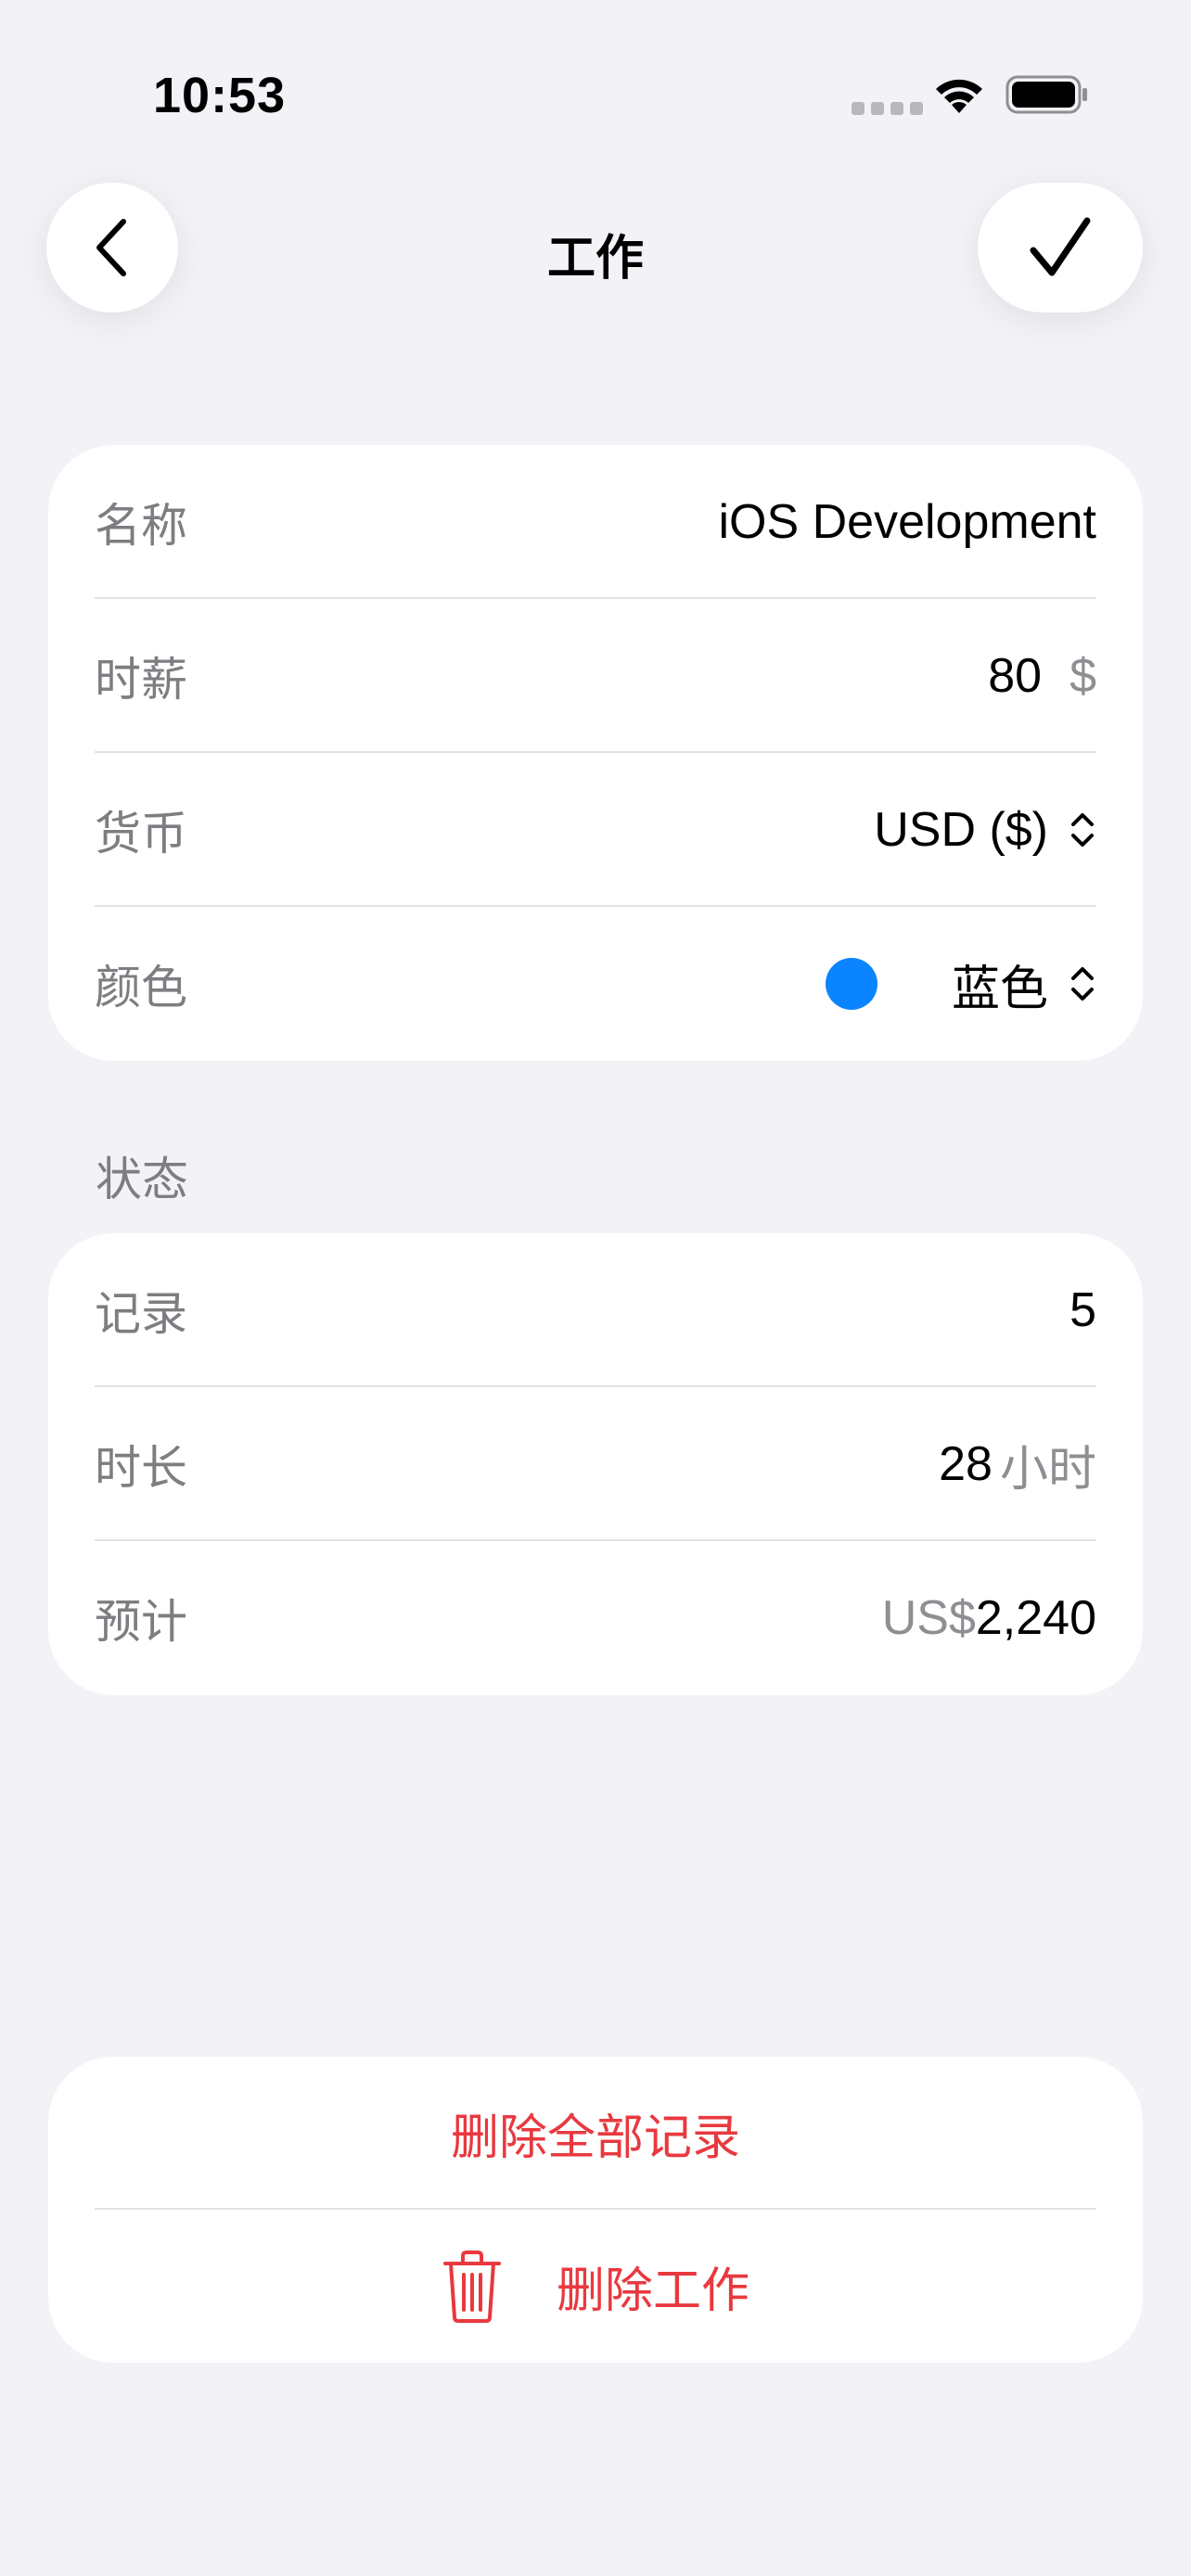 This screenshot has width=1191, height=2576. I want to click on hourly-rate-value: 80, so click(1015, 676).